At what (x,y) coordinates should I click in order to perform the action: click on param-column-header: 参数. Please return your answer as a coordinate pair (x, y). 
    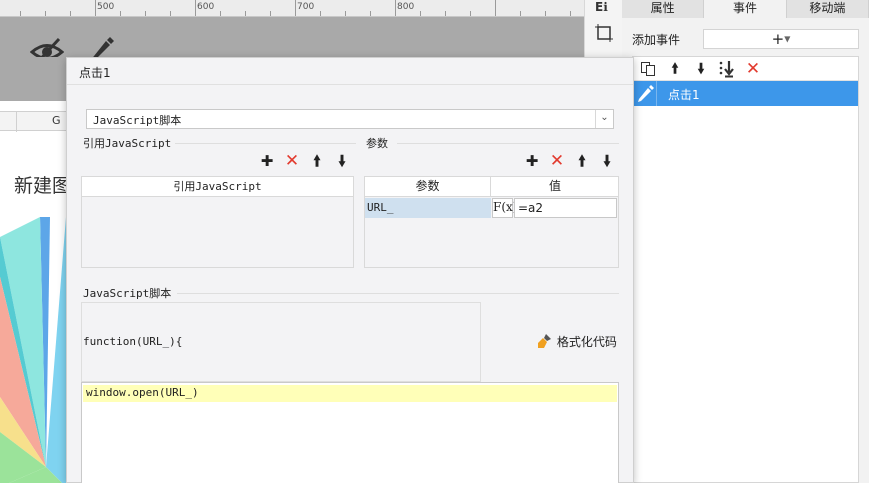
    Looking at the image, I should click on (428, 186).